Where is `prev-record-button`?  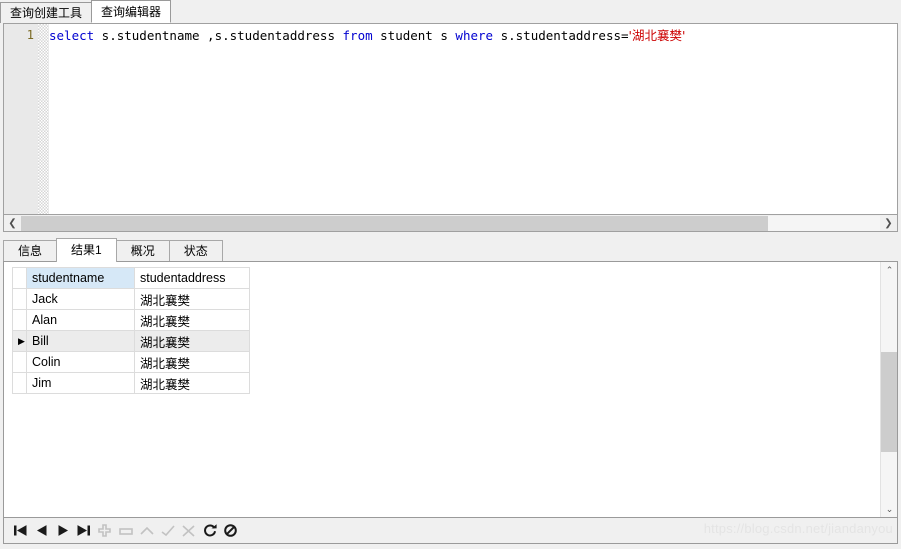 prev-record-button is located at coordinates (41, 531).